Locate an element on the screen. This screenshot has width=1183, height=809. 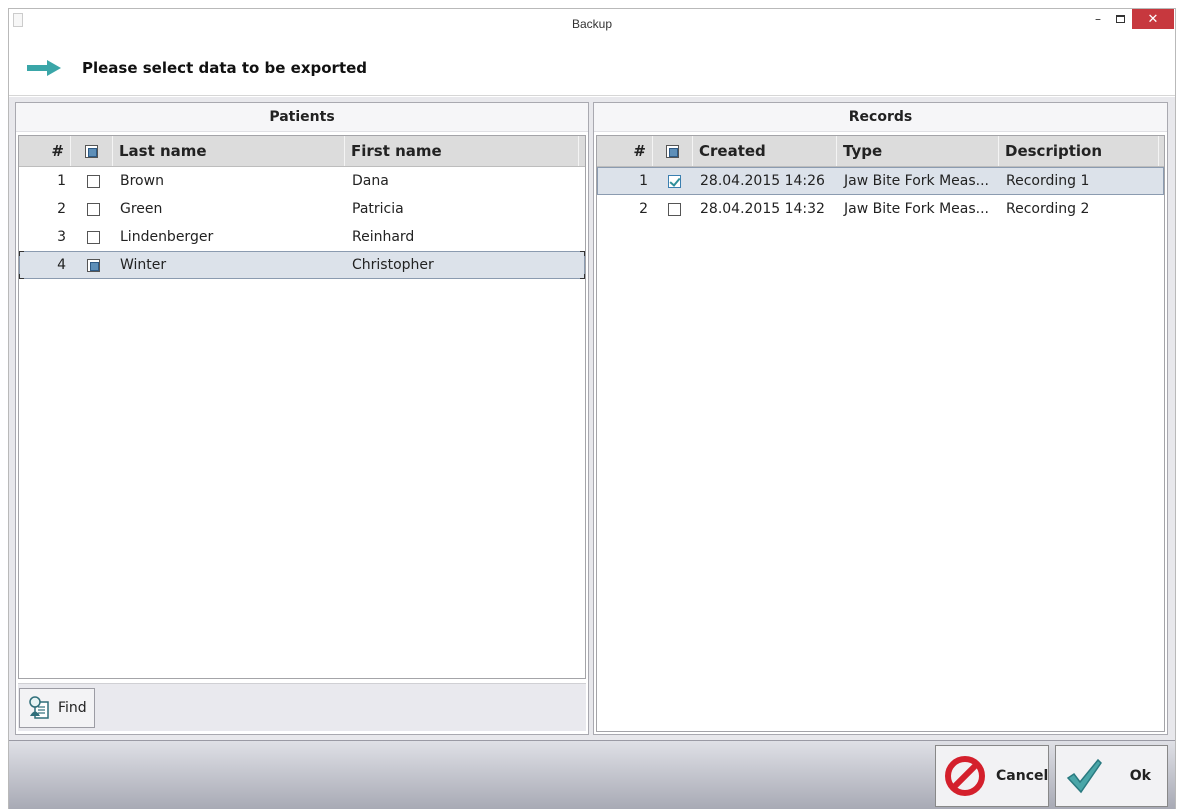
find-label: Find is located at coordinates (72, 708).